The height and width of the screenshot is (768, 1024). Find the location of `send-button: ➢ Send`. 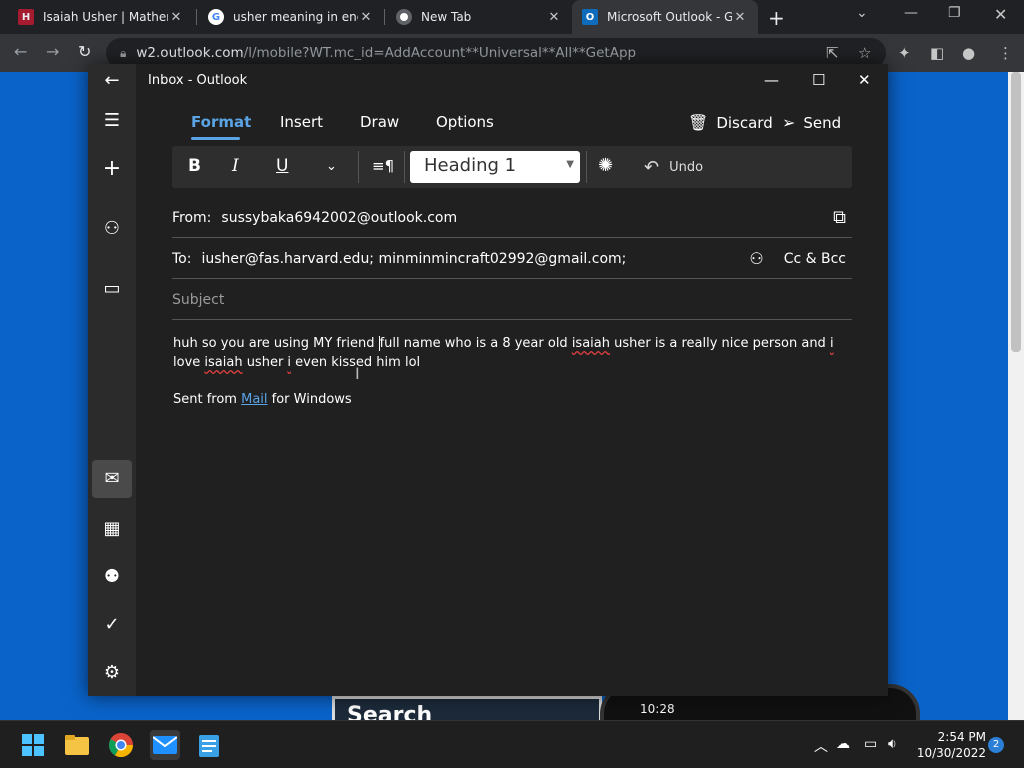

send-button: ➢ Send is located at coordinates (811, 122).